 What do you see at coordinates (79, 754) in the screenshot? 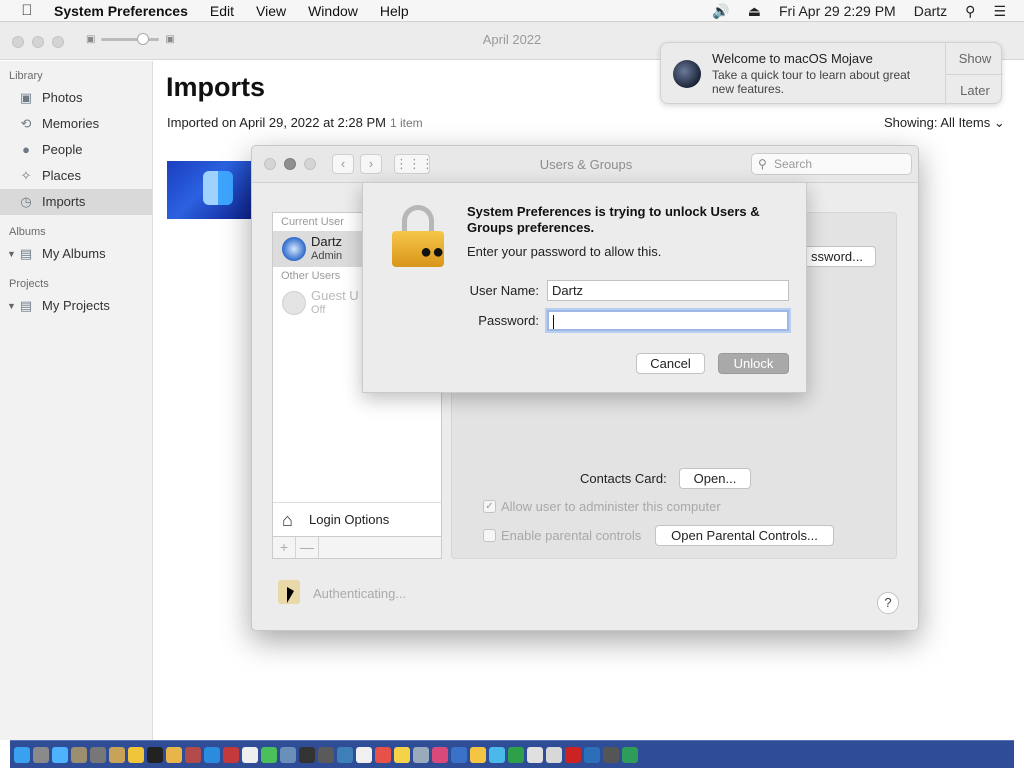
I see `automator-icon` at bounding box center [79, 754].